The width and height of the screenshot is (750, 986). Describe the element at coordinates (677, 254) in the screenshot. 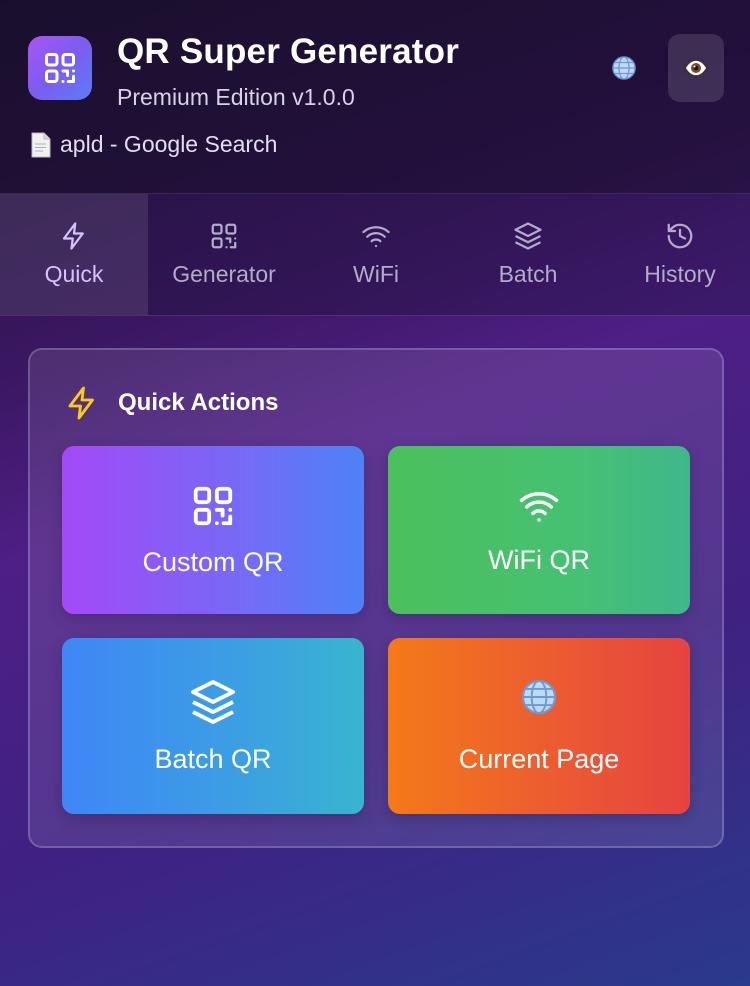

I see `tab-history: History` at that location.